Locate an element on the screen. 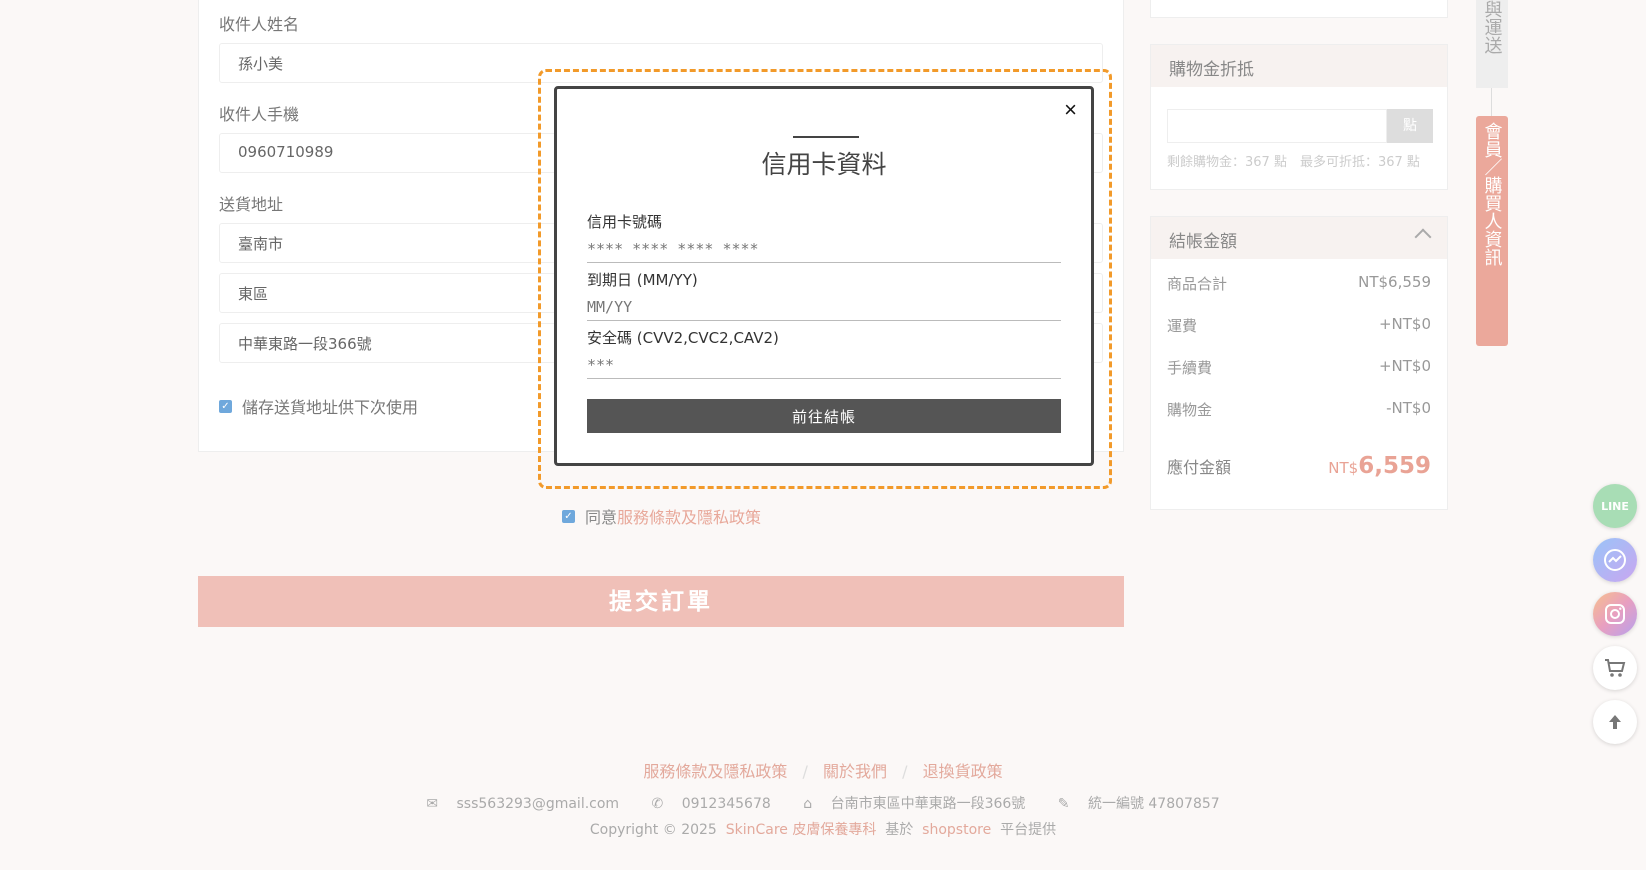  agree-prefix: 同意 is located at coordinates (601, 517).